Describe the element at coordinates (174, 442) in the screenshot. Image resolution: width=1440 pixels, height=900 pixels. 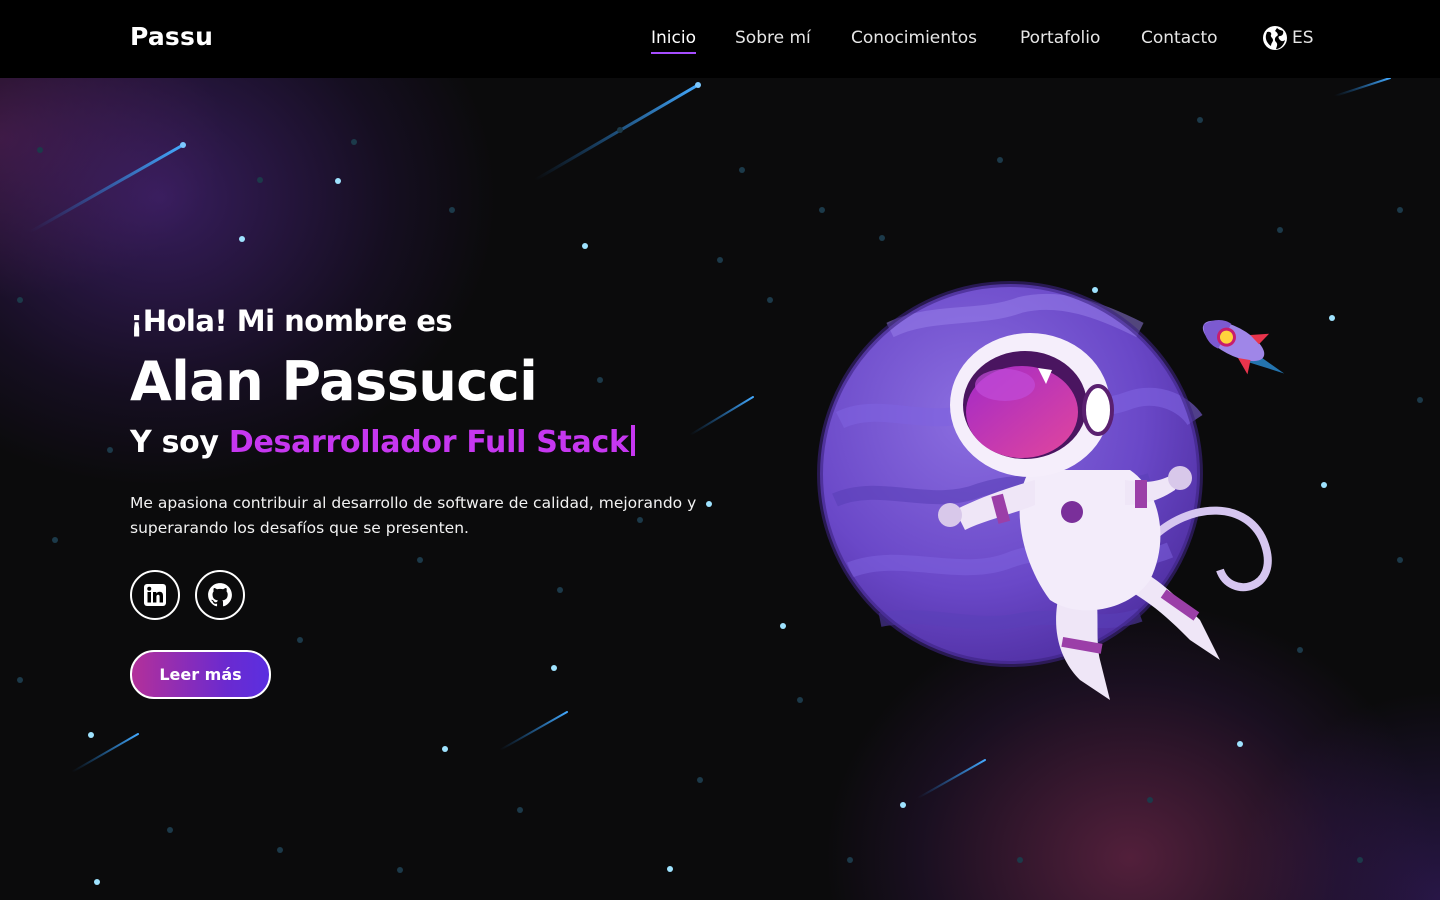
I see `role-prefix: Y soy` at that location.